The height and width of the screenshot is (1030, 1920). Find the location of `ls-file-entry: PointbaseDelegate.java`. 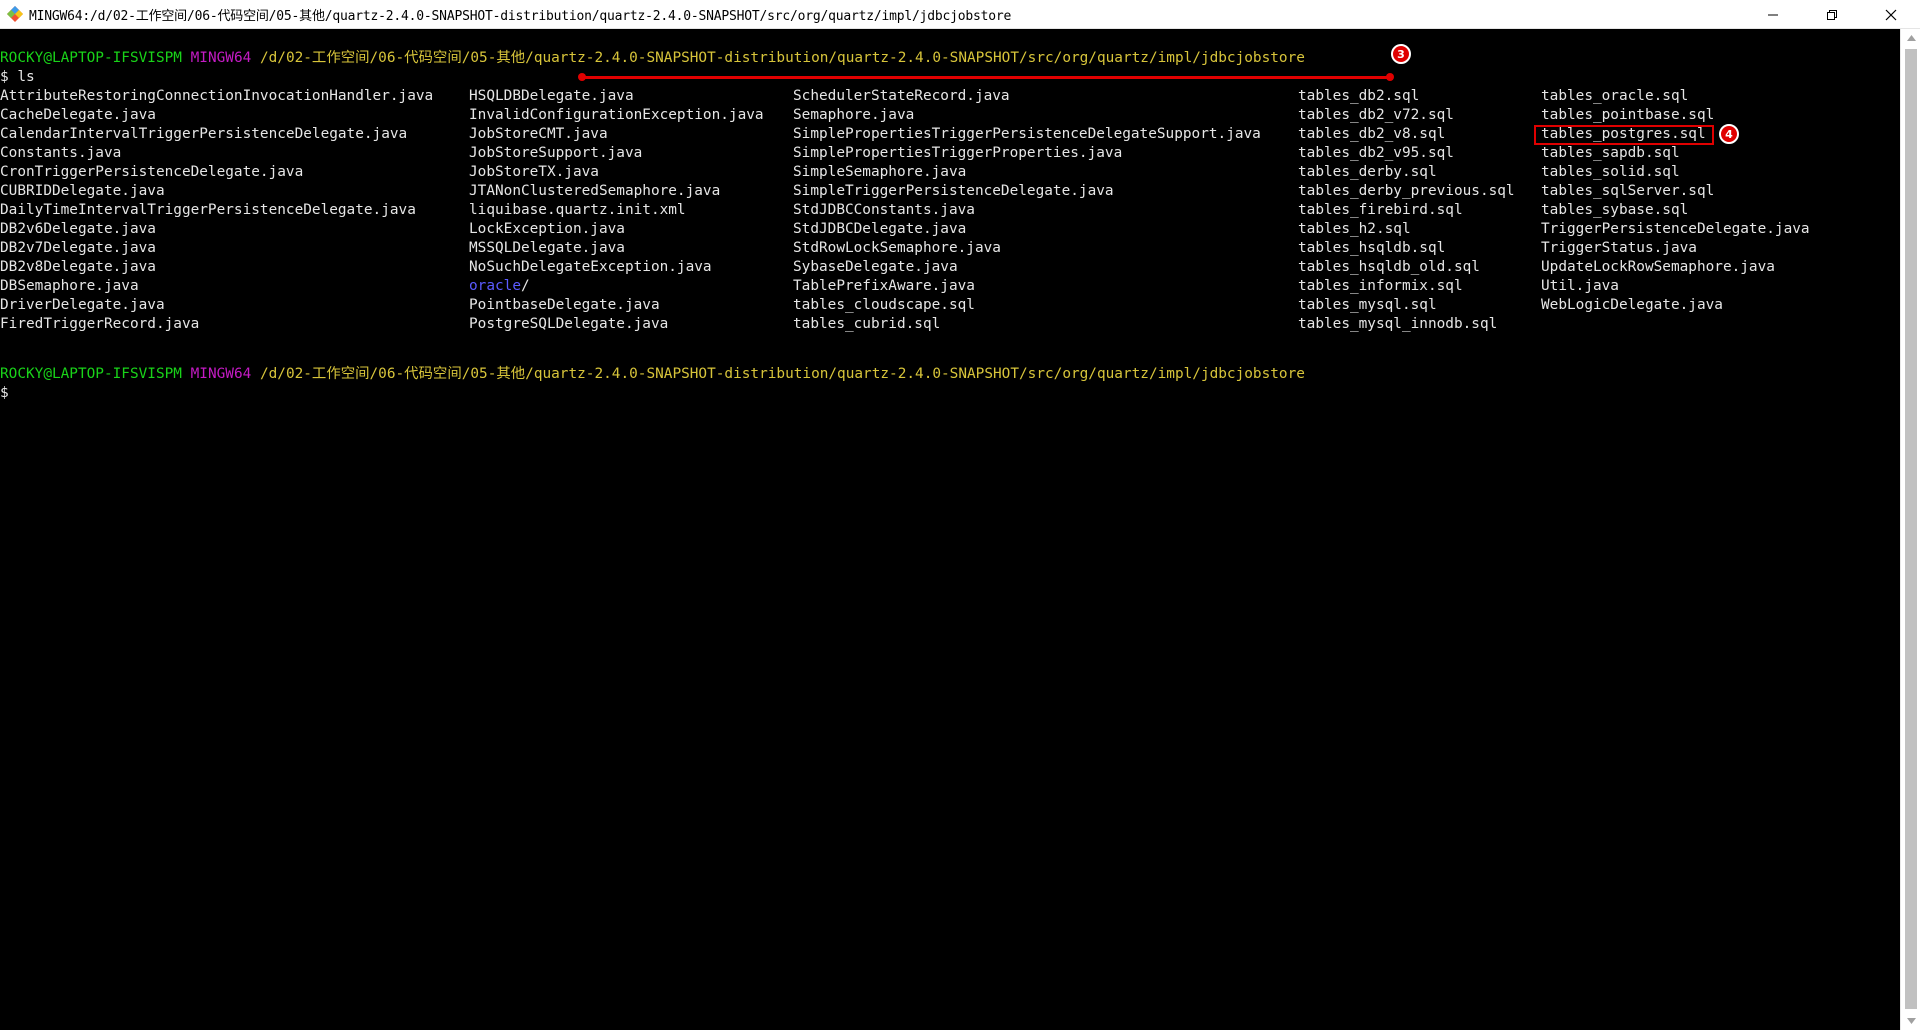

ls-file-entry: PointbaseDelegate.java is located at coordinates (564, 305).